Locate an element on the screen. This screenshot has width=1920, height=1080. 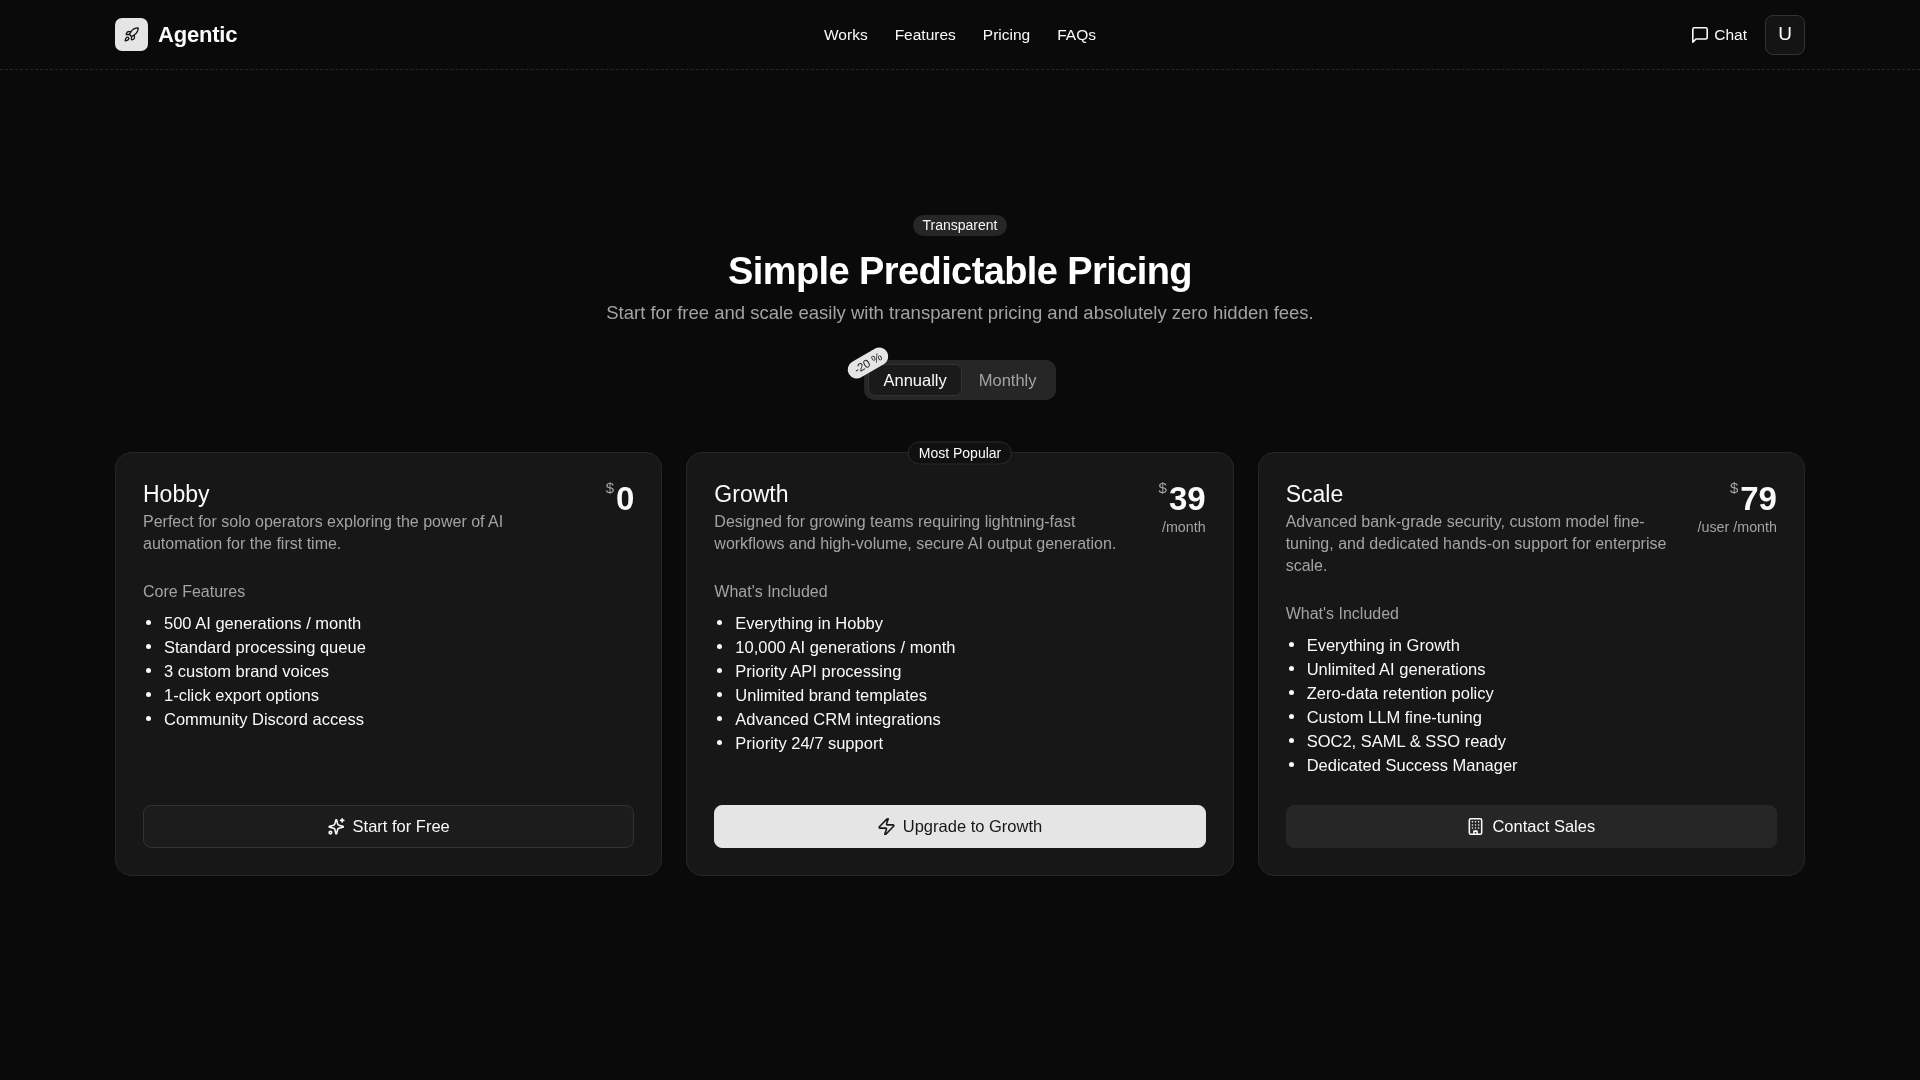
rocket-icon is located at coordinates (131, 34).